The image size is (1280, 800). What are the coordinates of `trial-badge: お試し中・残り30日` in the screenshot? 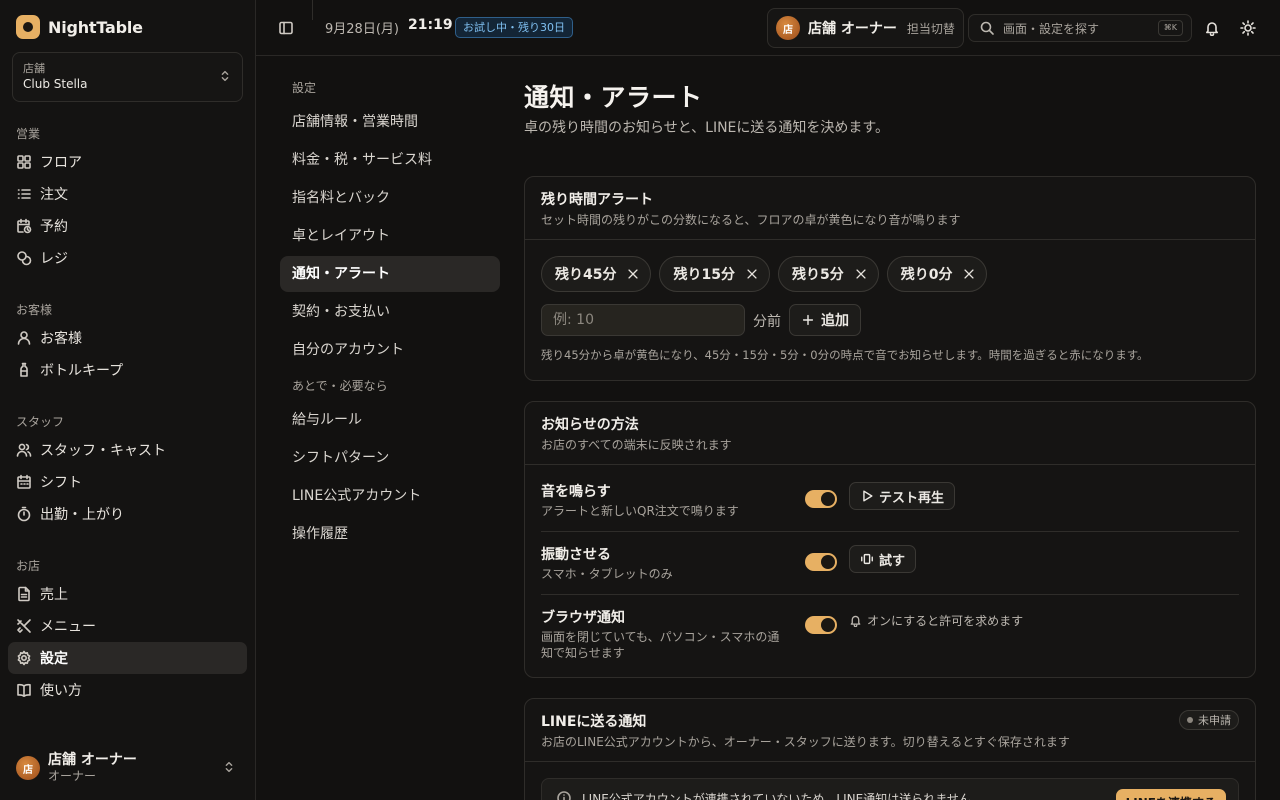 It's located at (514, 27).